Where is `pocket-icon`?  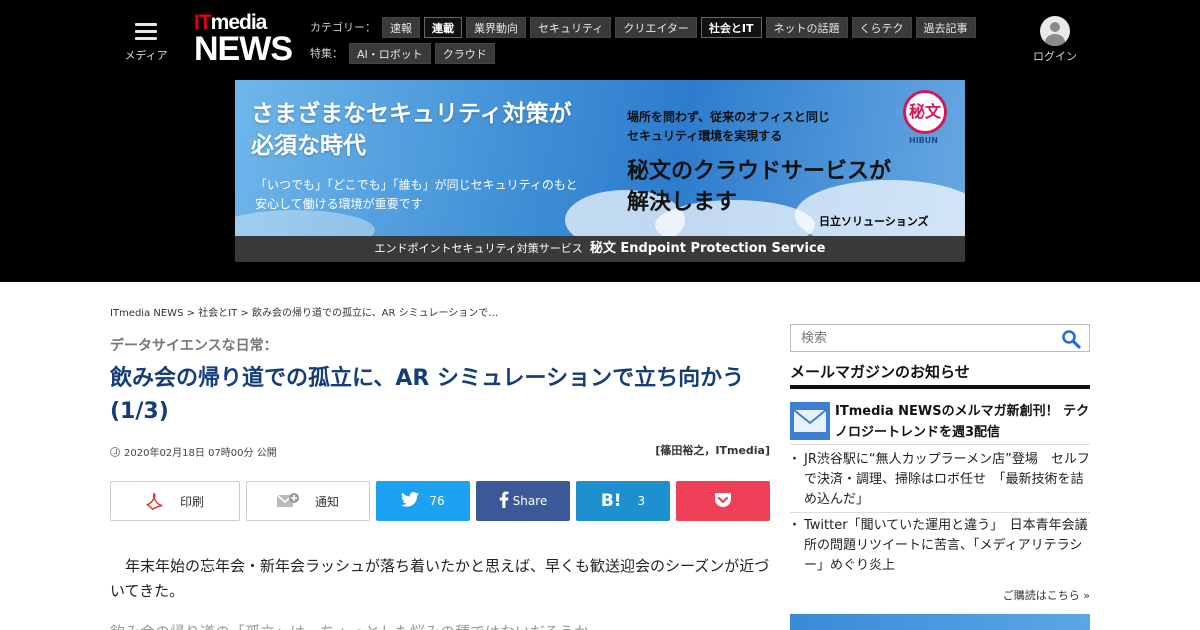
pocket-icon is located at coordinates (723, 501).